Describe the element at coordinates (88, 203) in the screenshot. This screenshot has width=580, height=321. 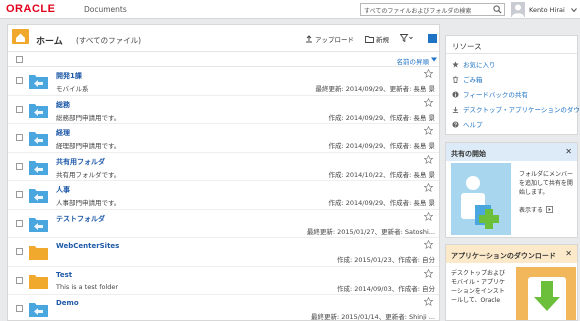
I see `item-description: 人事部門申請用です。` at that location.